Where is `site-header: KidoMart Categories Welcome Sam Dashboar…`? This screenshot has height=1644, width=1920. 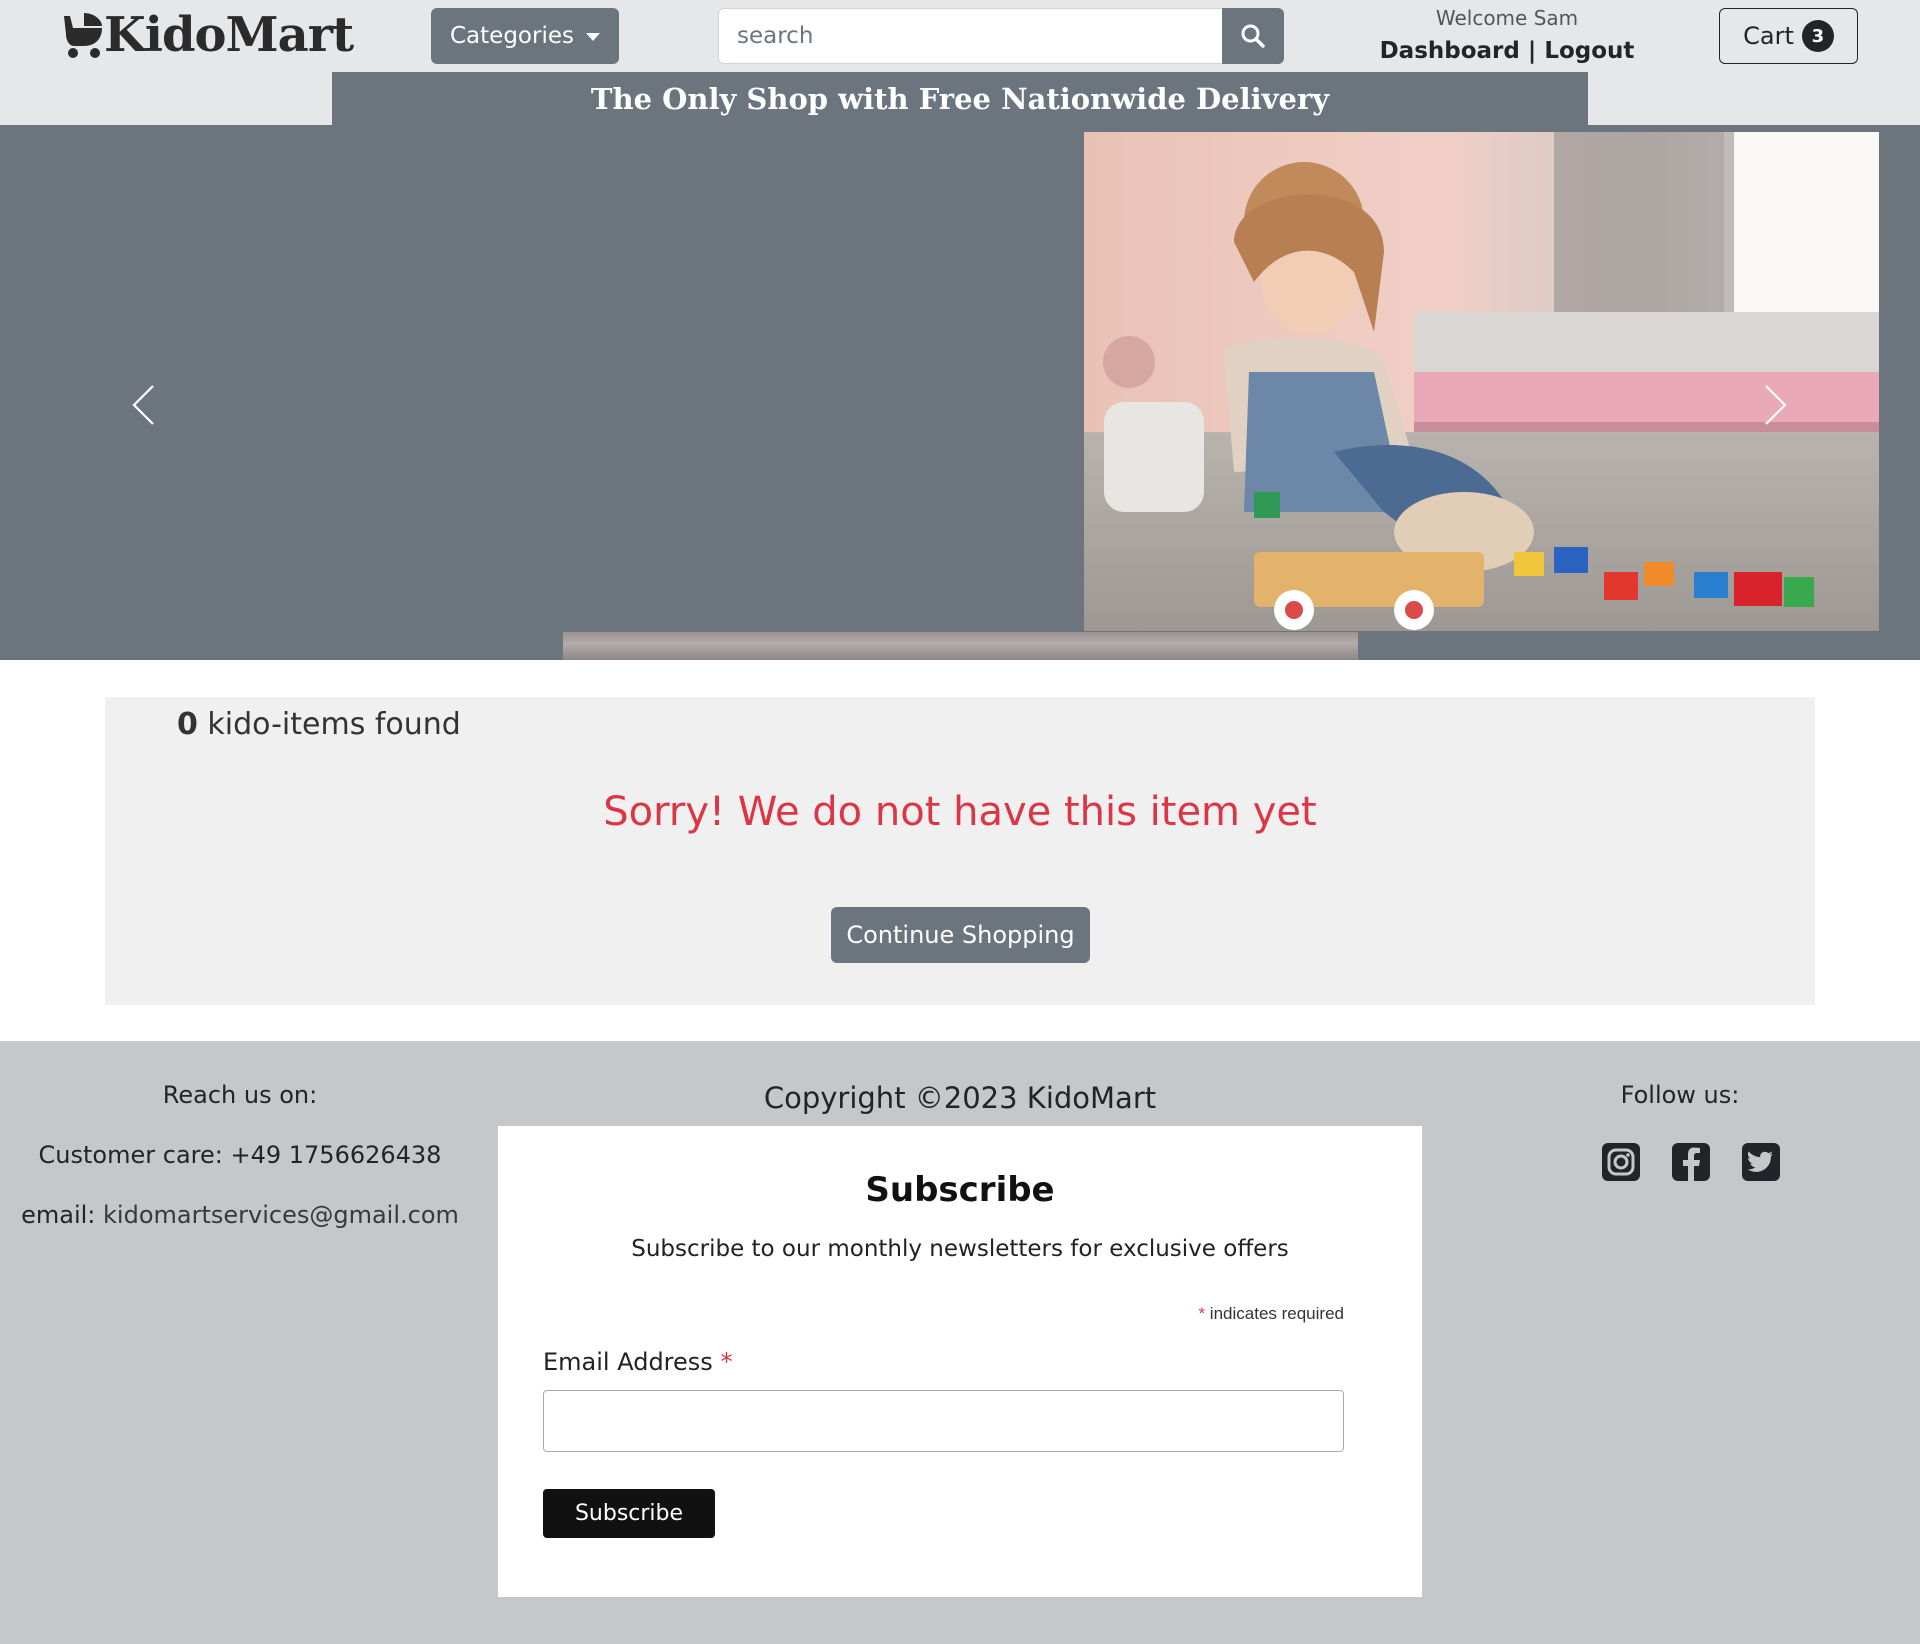 site-header: KidoMart Categories Welcome Sam Dashboar… is located at coordinates (960, 62).